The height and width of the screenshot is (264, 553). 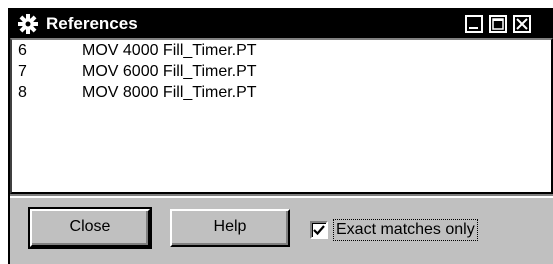 I want to click on window-title: References, so click(x=92, y=23).